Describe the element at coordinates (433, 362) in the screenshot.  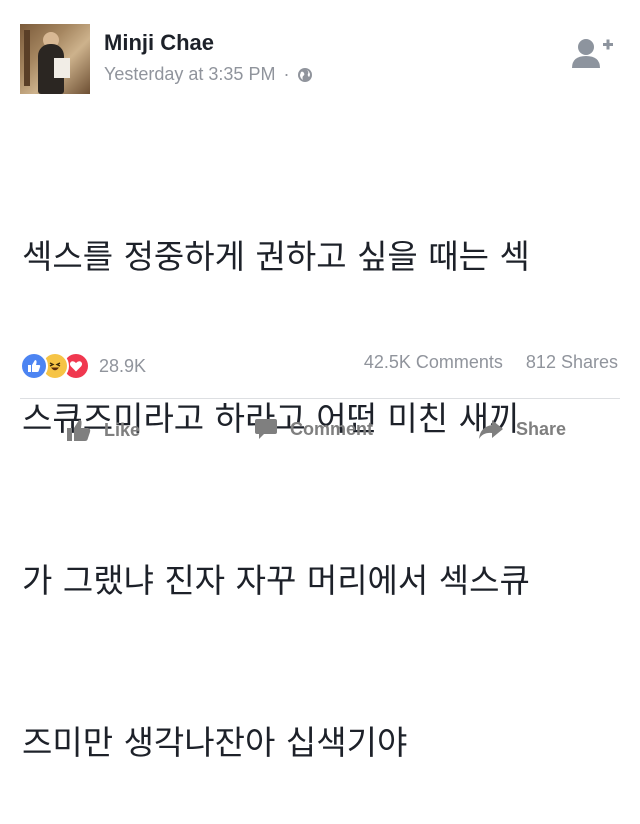
I see `comments-count: 42.5K Comments` at that location.